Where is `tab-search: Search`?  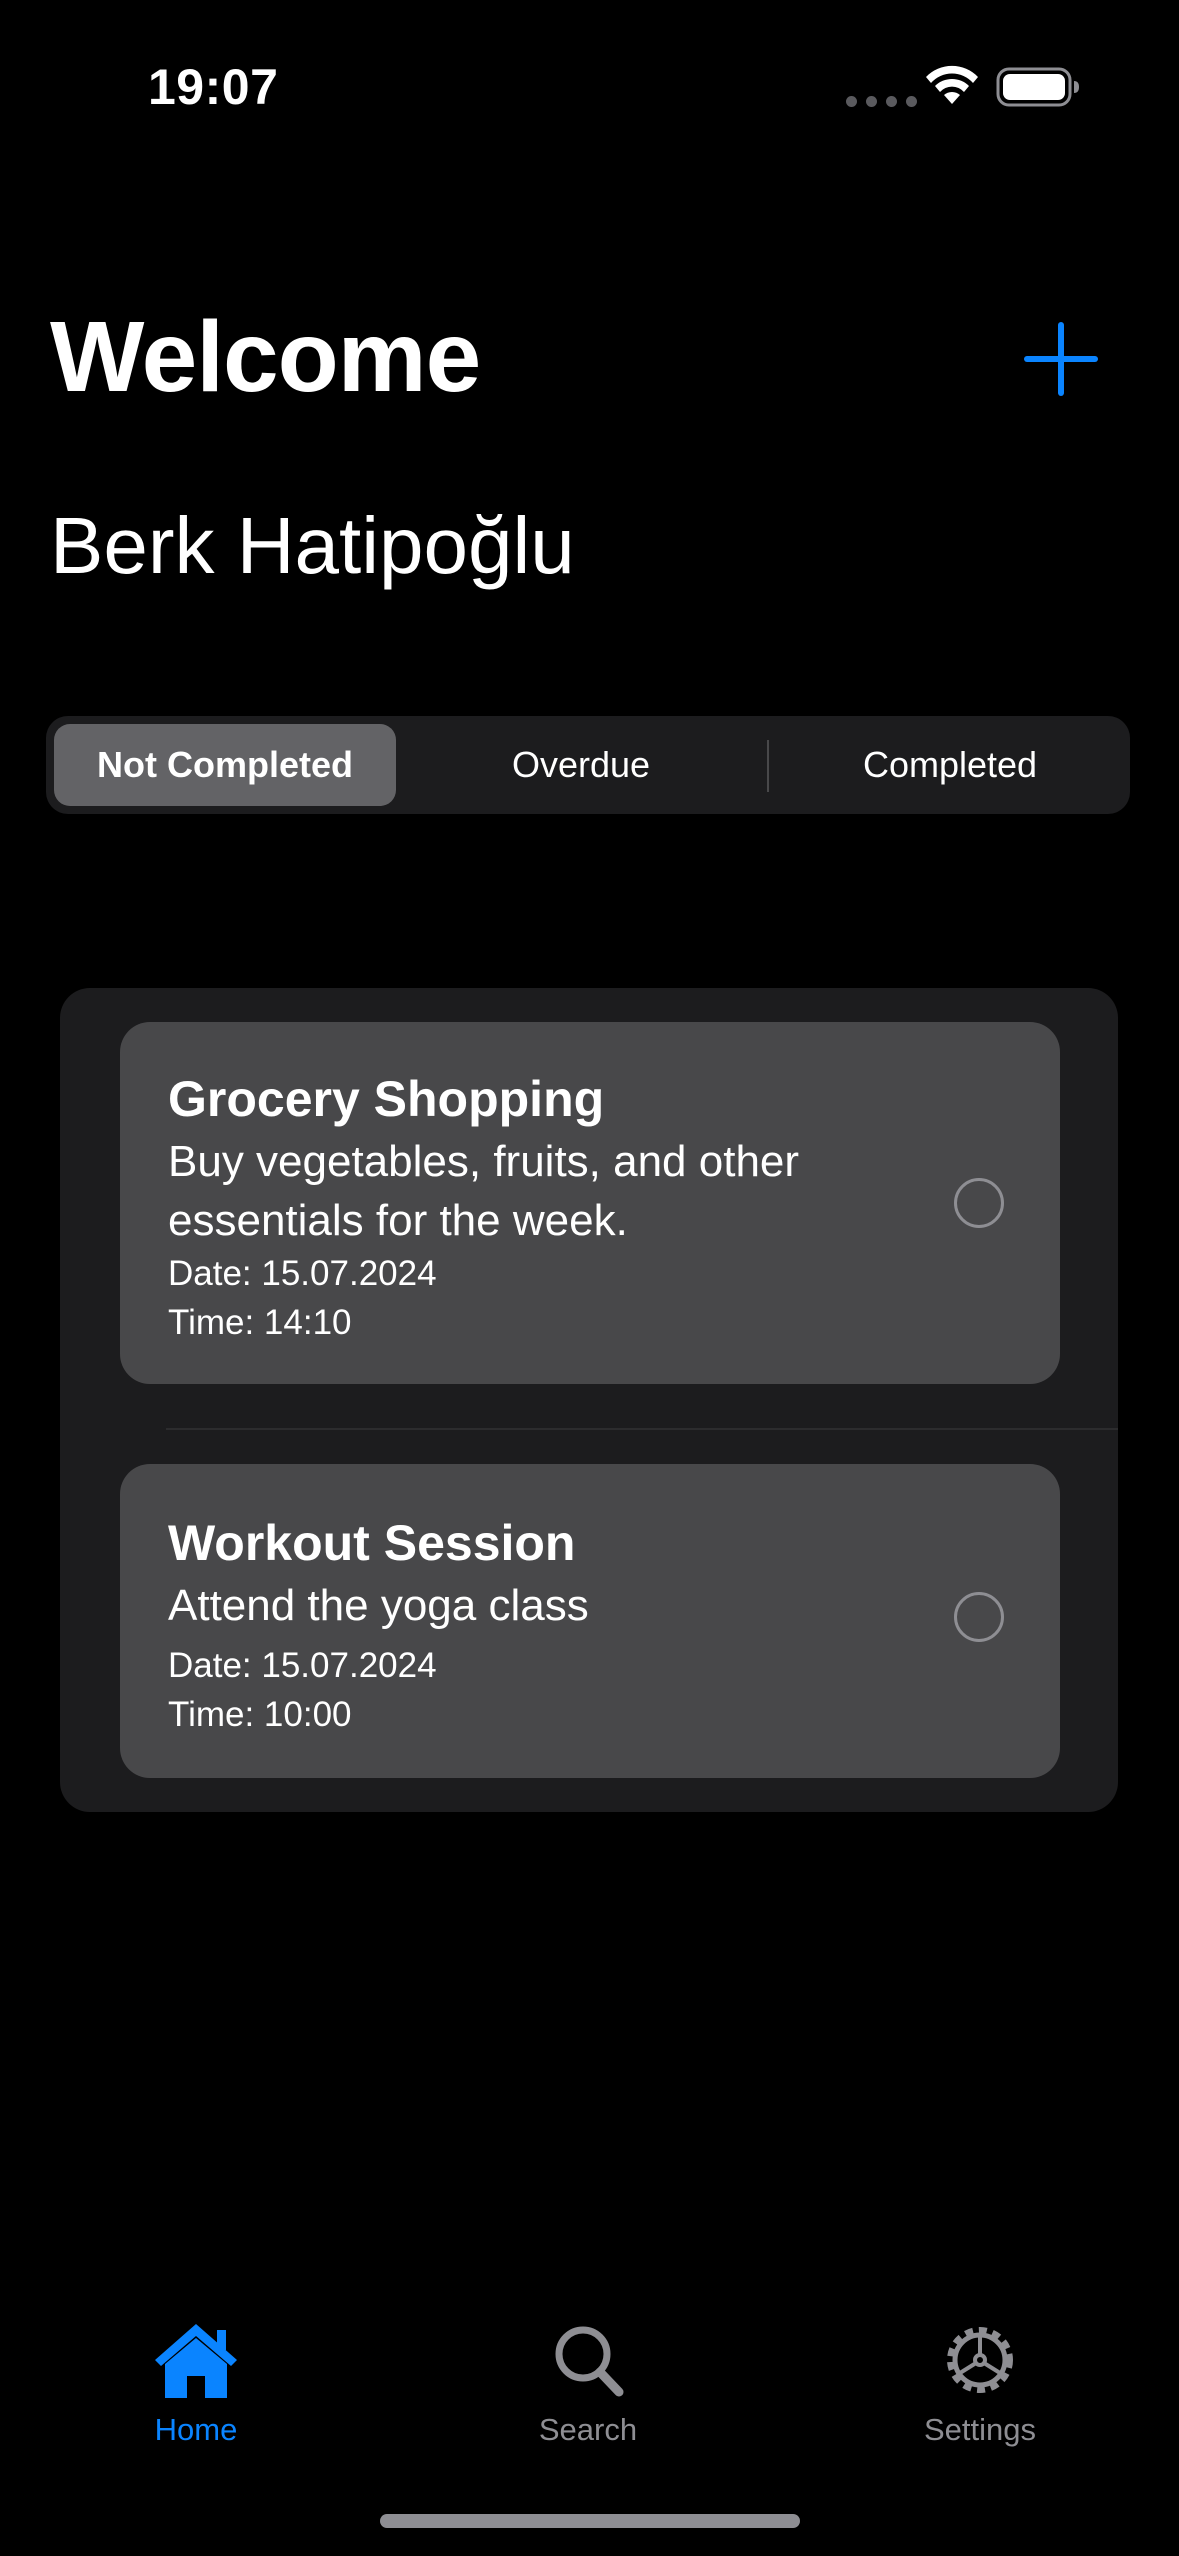 tab-search: Search is located at coordinates (588, 2384).